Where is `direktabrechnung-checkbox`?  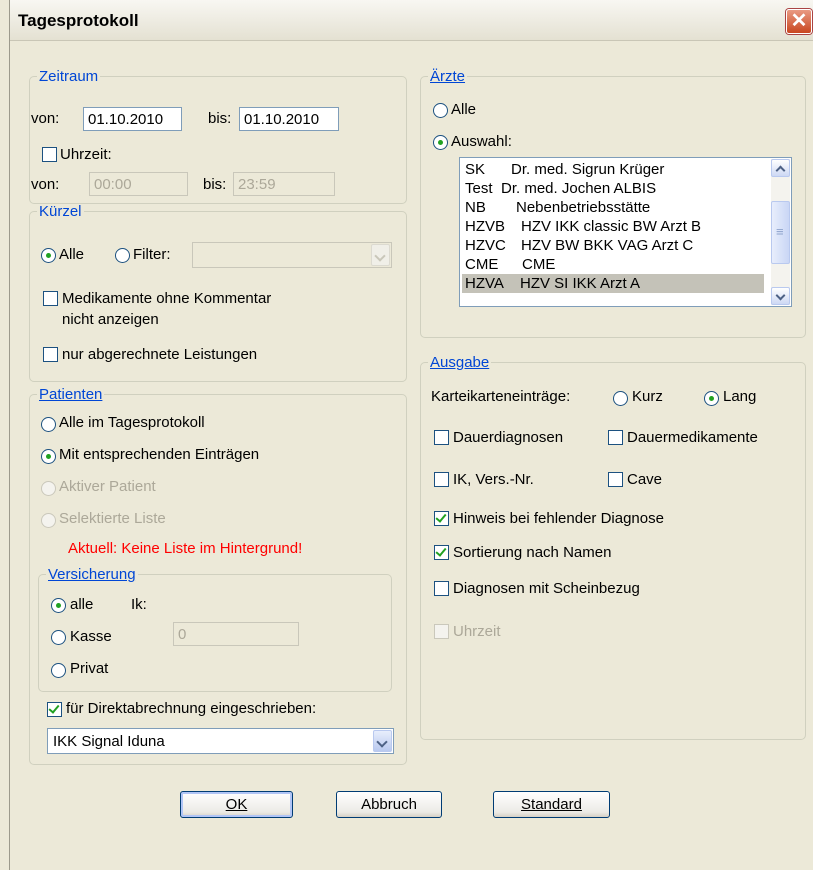
direktabrechnung-checkbox is located at coordinates (54, 709).